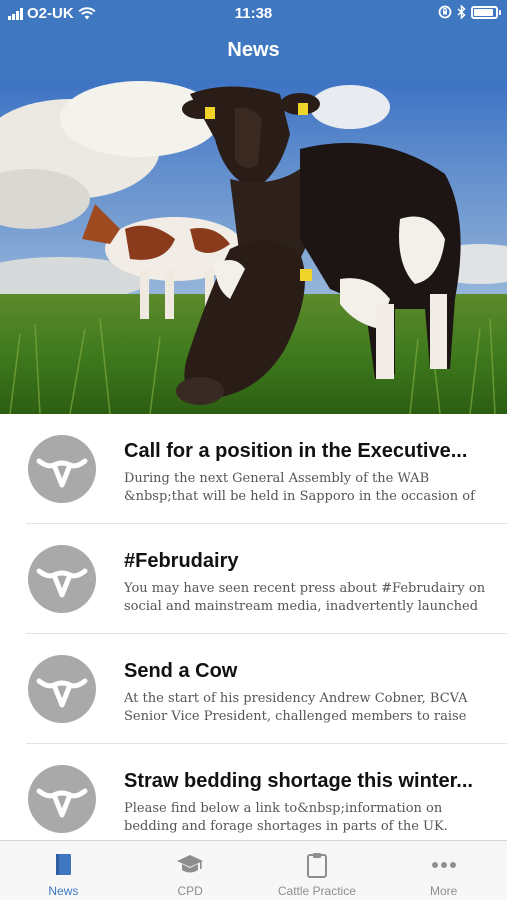 This screenshot has width=507, height=900. I want to click on tab-cattle-practice: Cattle Practice, so click(317, 870).